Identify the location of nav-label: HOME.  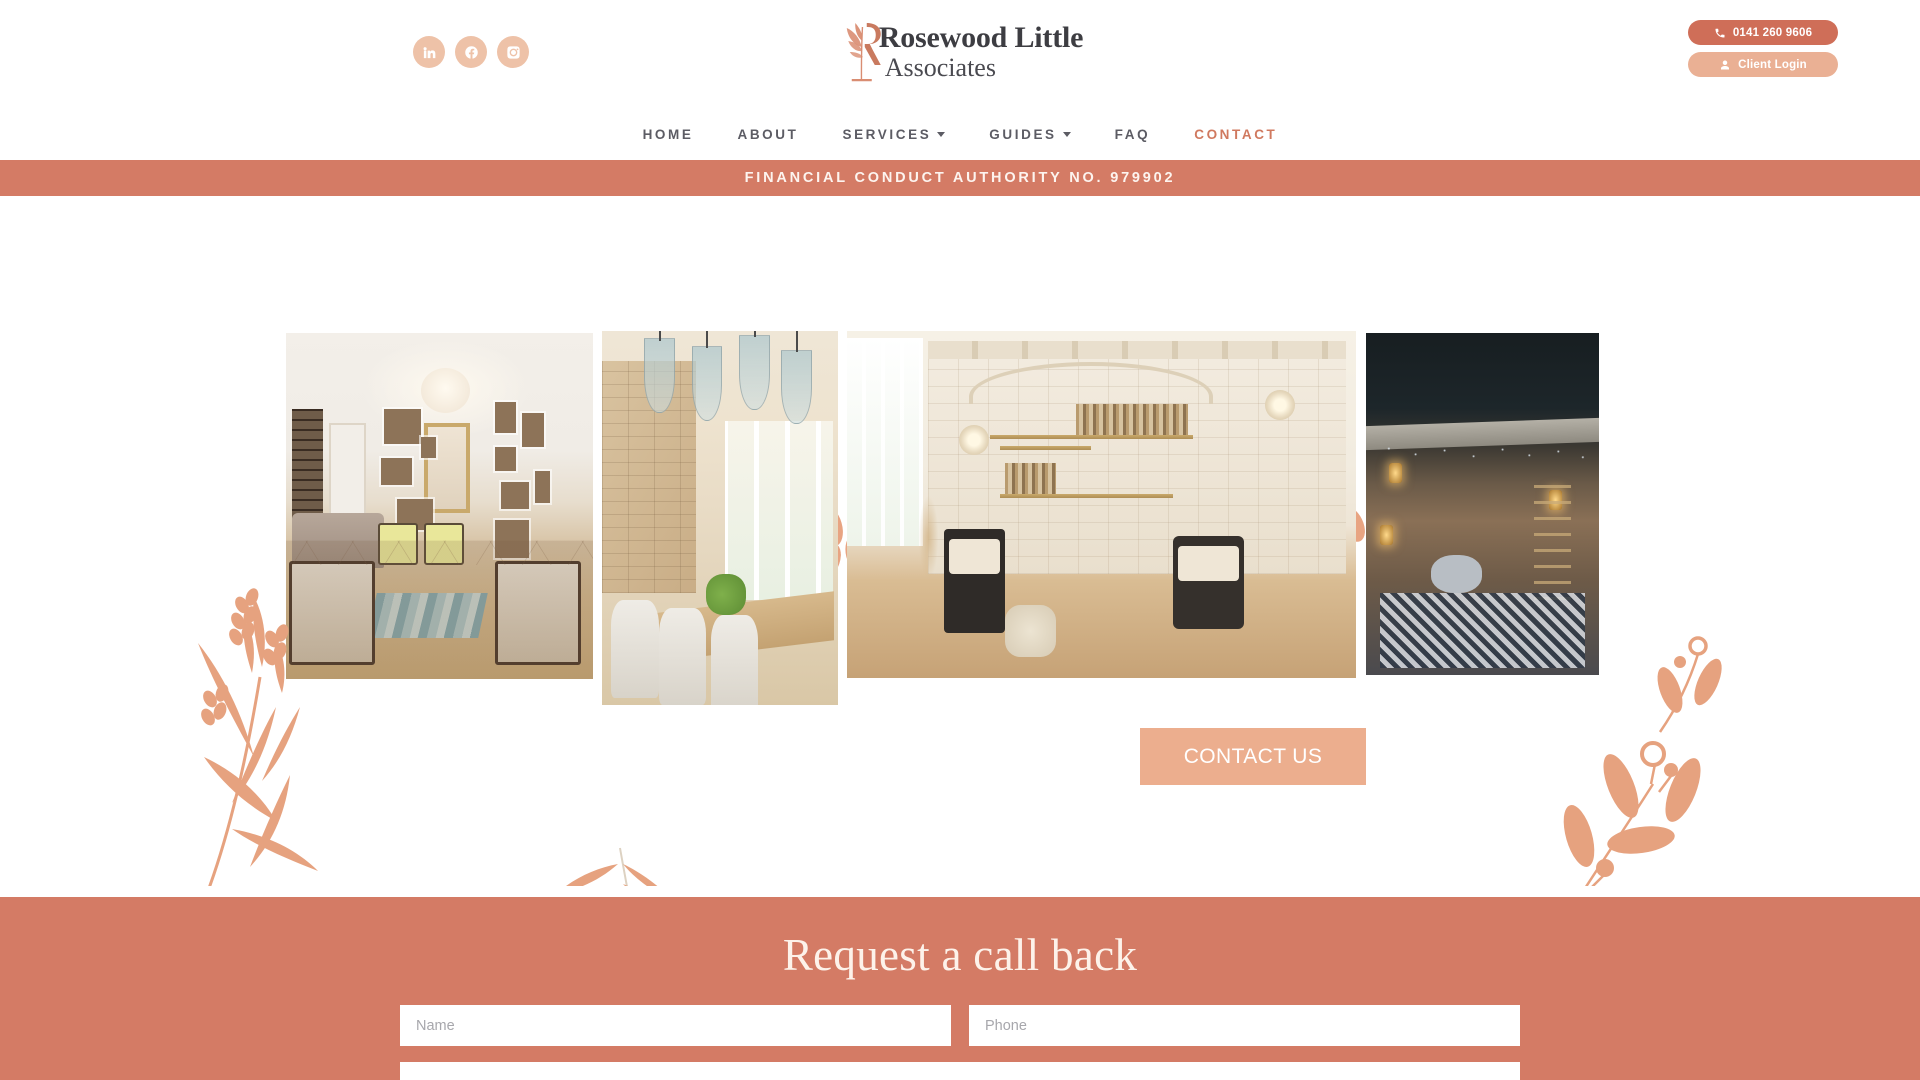
(668, 134).